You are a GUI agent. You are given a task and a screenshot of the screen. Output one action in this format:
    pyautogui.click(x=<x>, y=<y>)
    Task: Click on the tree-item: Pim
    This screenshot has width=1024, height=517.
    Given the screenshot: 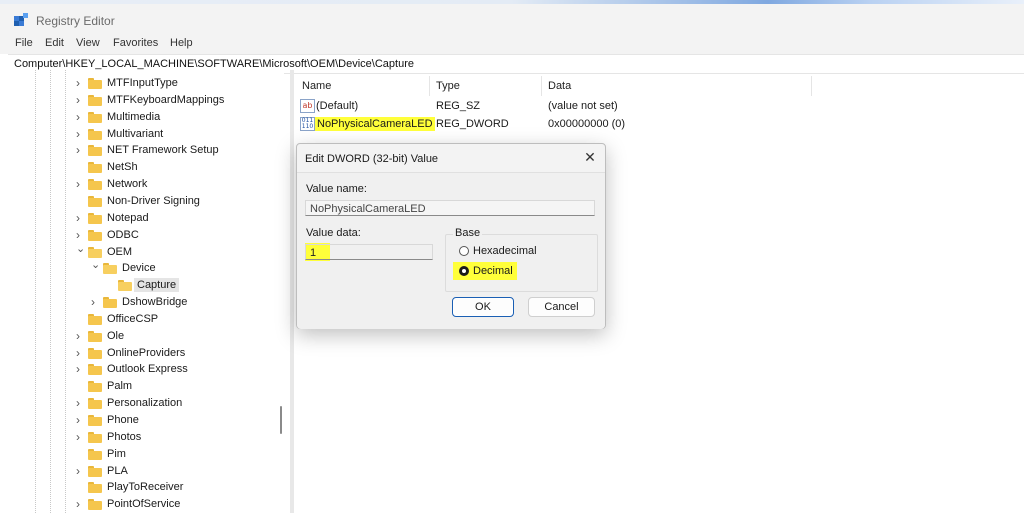 What is the action you would take?
    pyautogui.click(x=142, y=454)
    